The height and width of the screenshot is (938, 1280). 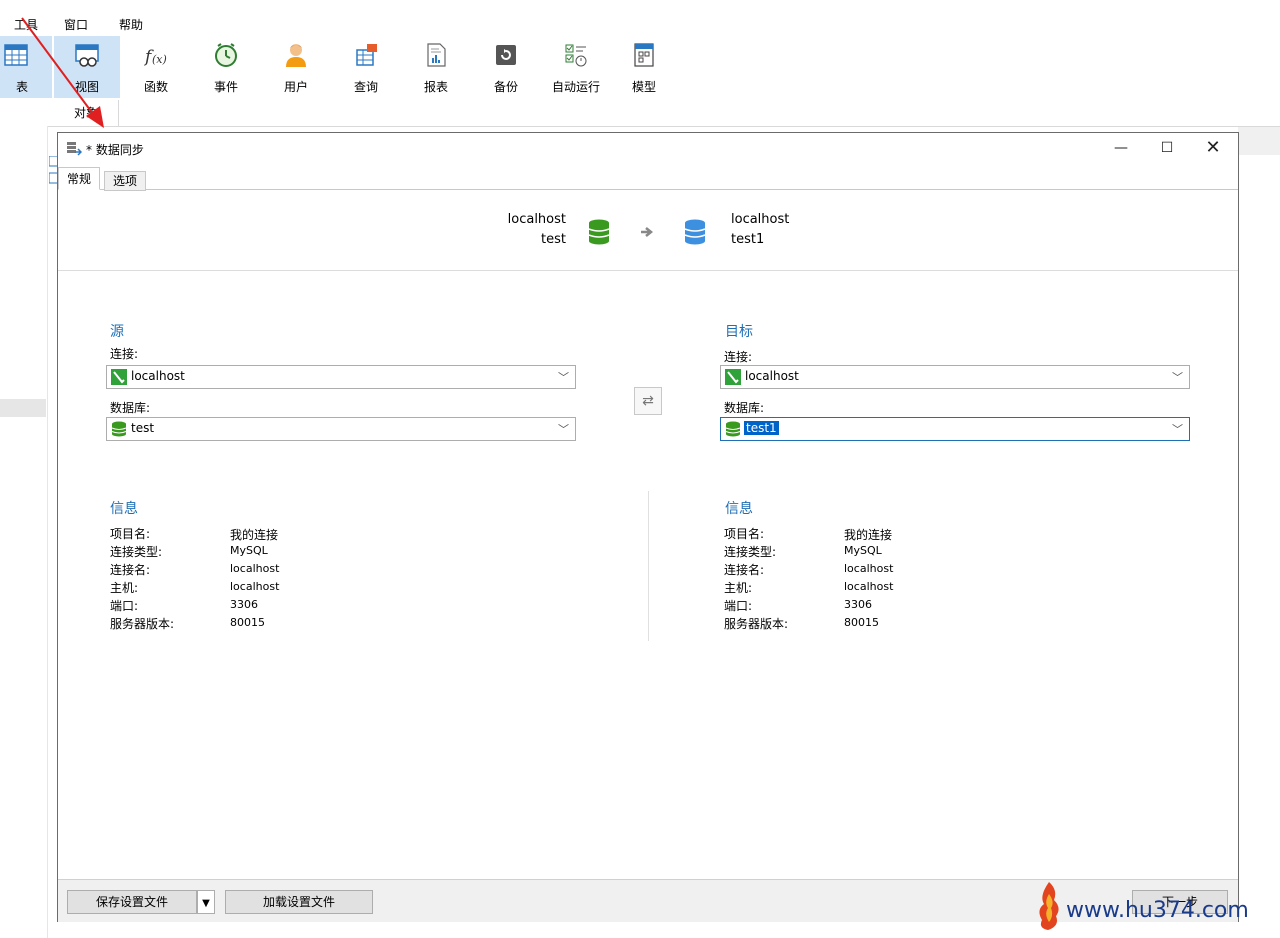 I want to click on event-clock-icon, so click(x=226, y=55).